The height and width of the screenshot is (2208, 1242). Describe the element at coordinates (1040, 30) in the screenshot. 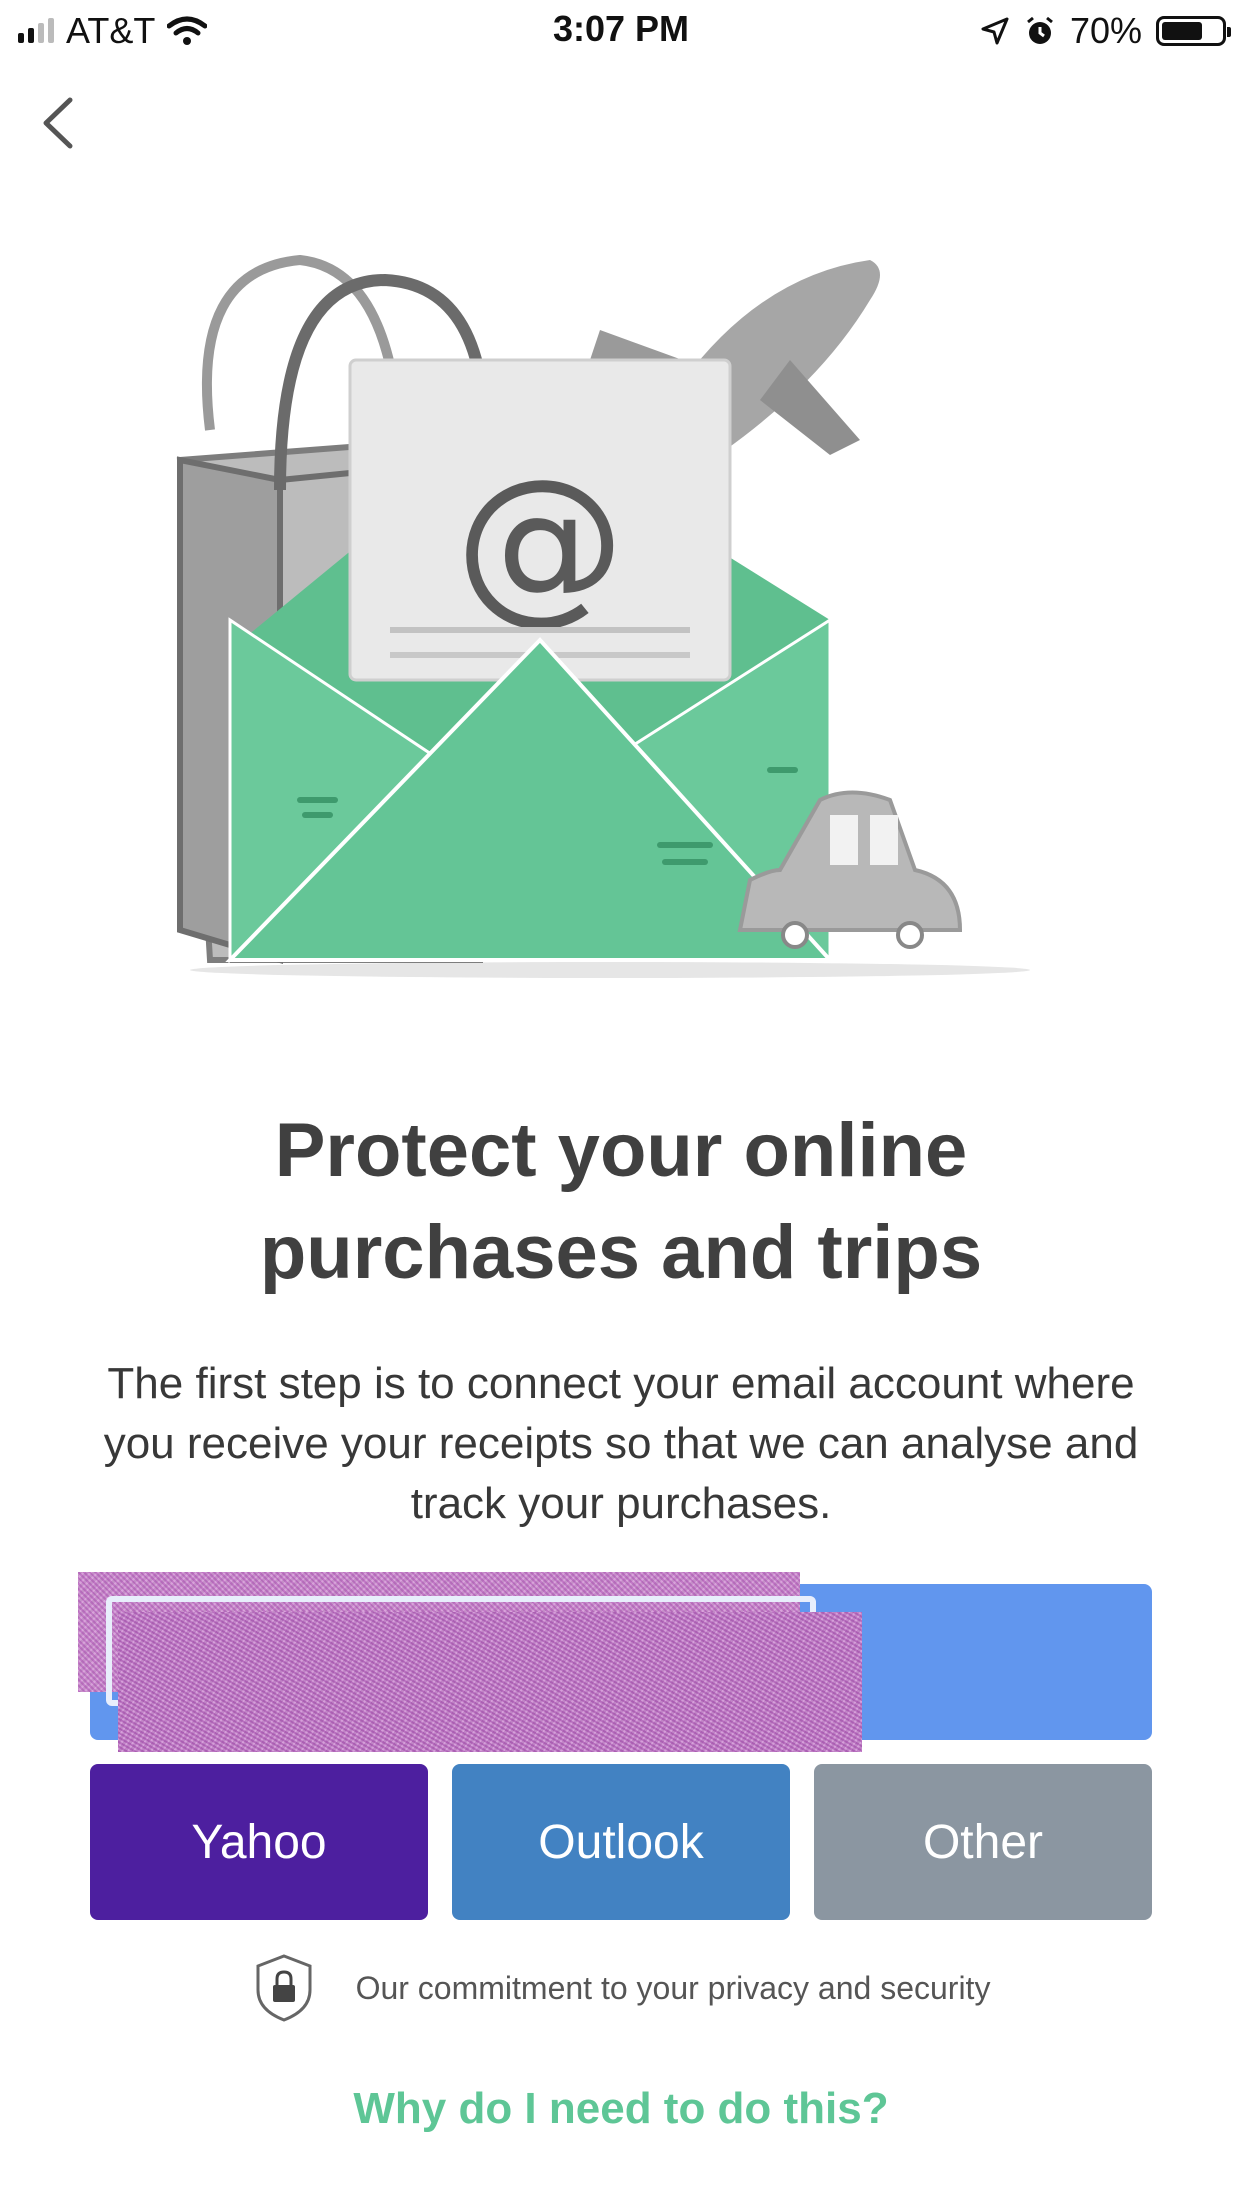

I see `alarm-icon` at that location.